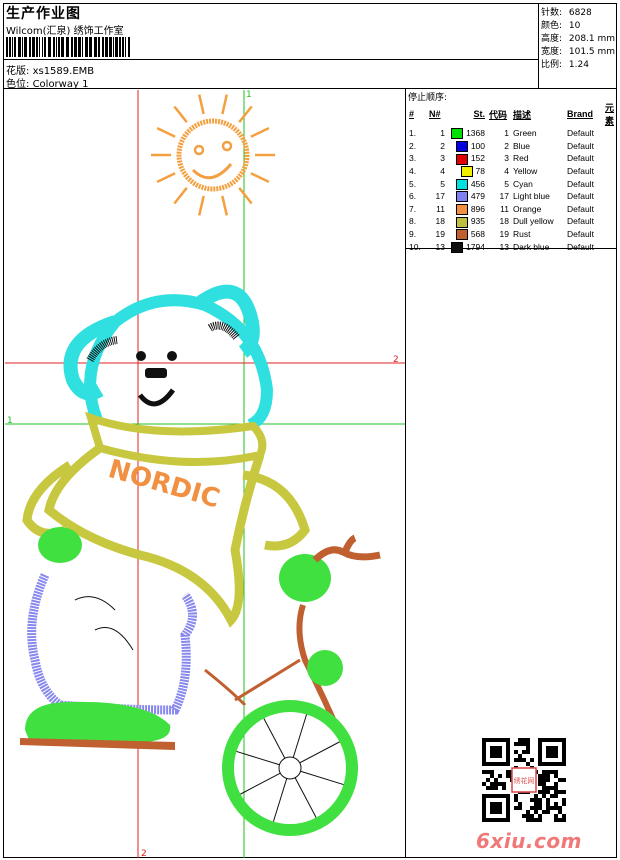  Describe the element at coordinates (440, 196) in the screenshot. I see `cell-needle: 17` at that location.